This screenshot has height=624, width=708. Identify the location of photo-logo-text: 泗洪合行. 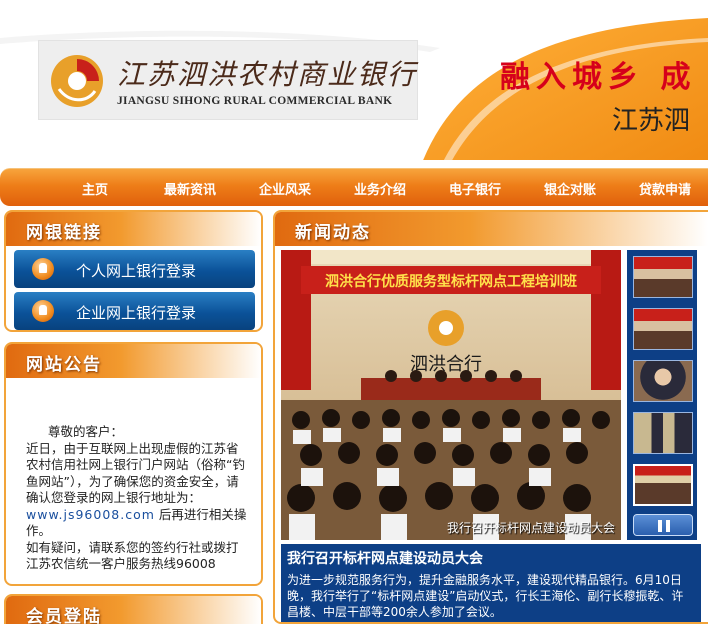
(446, 364).